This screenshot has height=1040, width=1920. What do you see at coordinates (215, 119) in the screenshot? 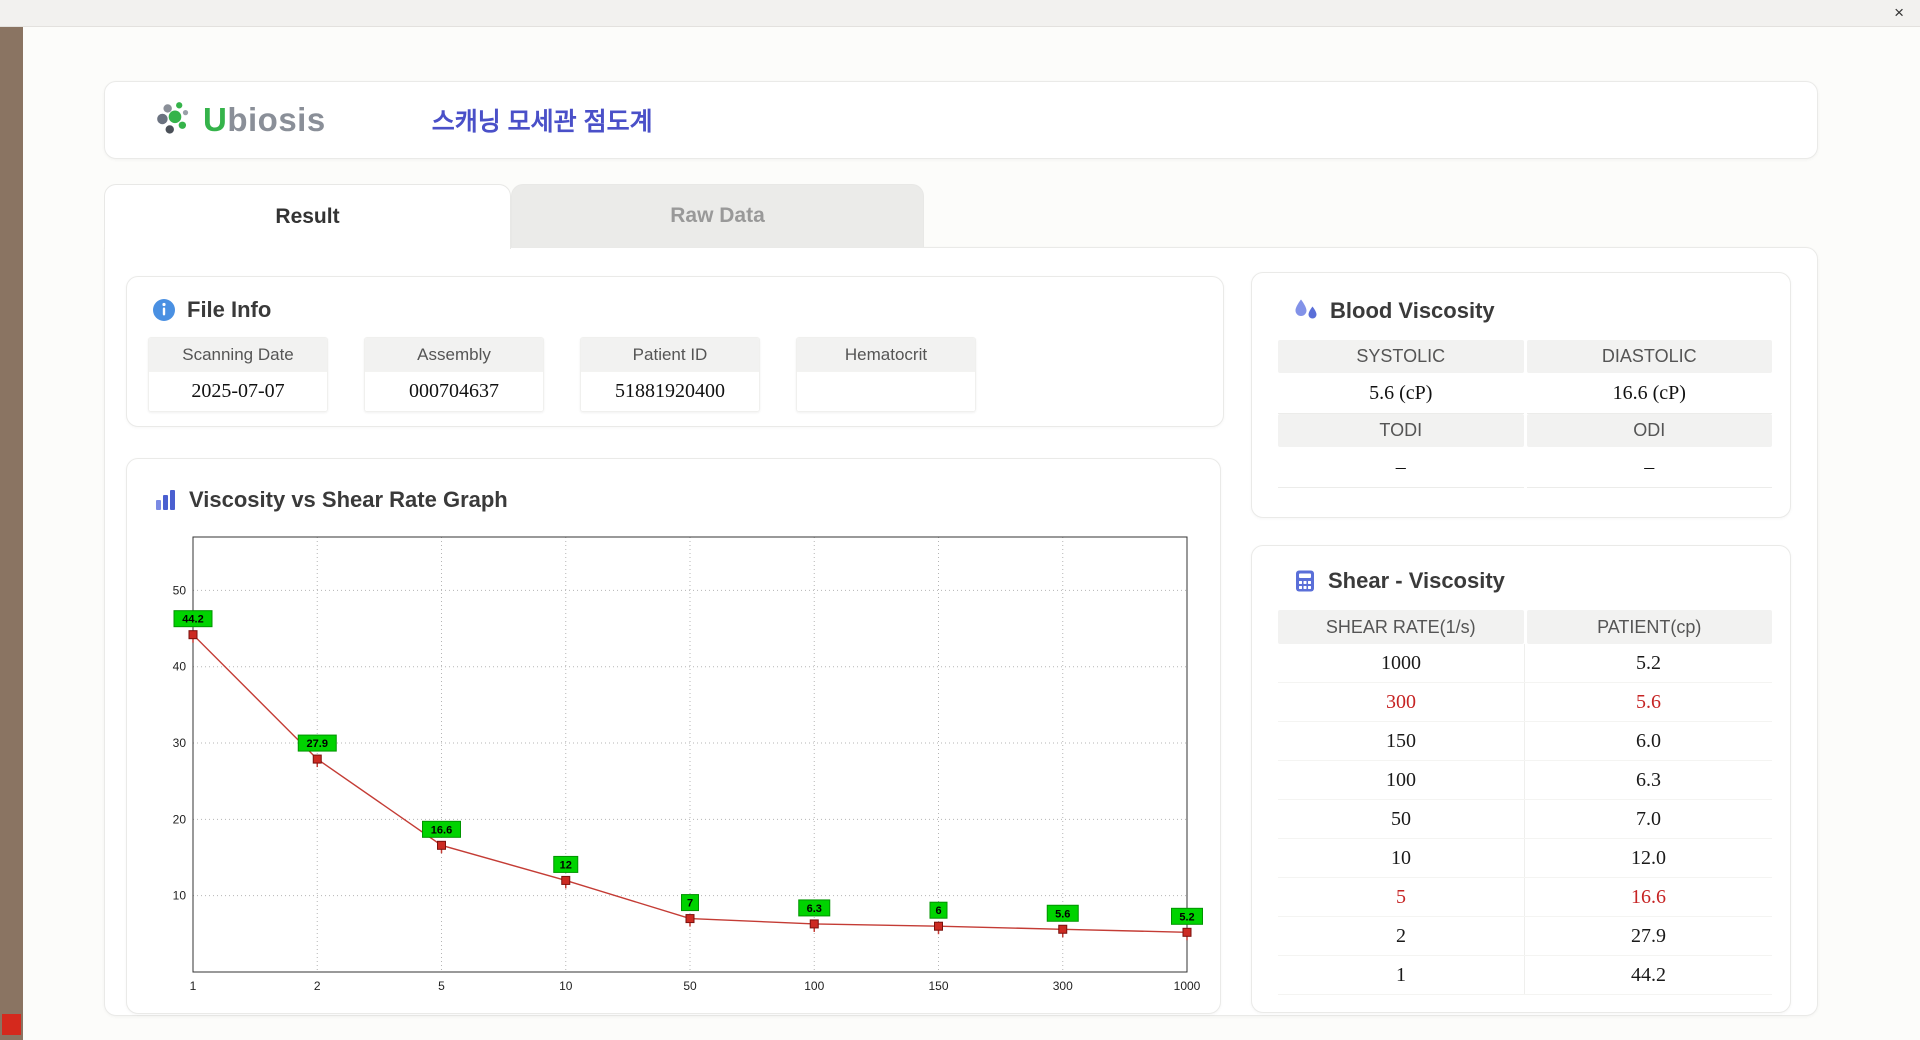
I see `logo-text-accent: U` at bounding box center [215, 119].